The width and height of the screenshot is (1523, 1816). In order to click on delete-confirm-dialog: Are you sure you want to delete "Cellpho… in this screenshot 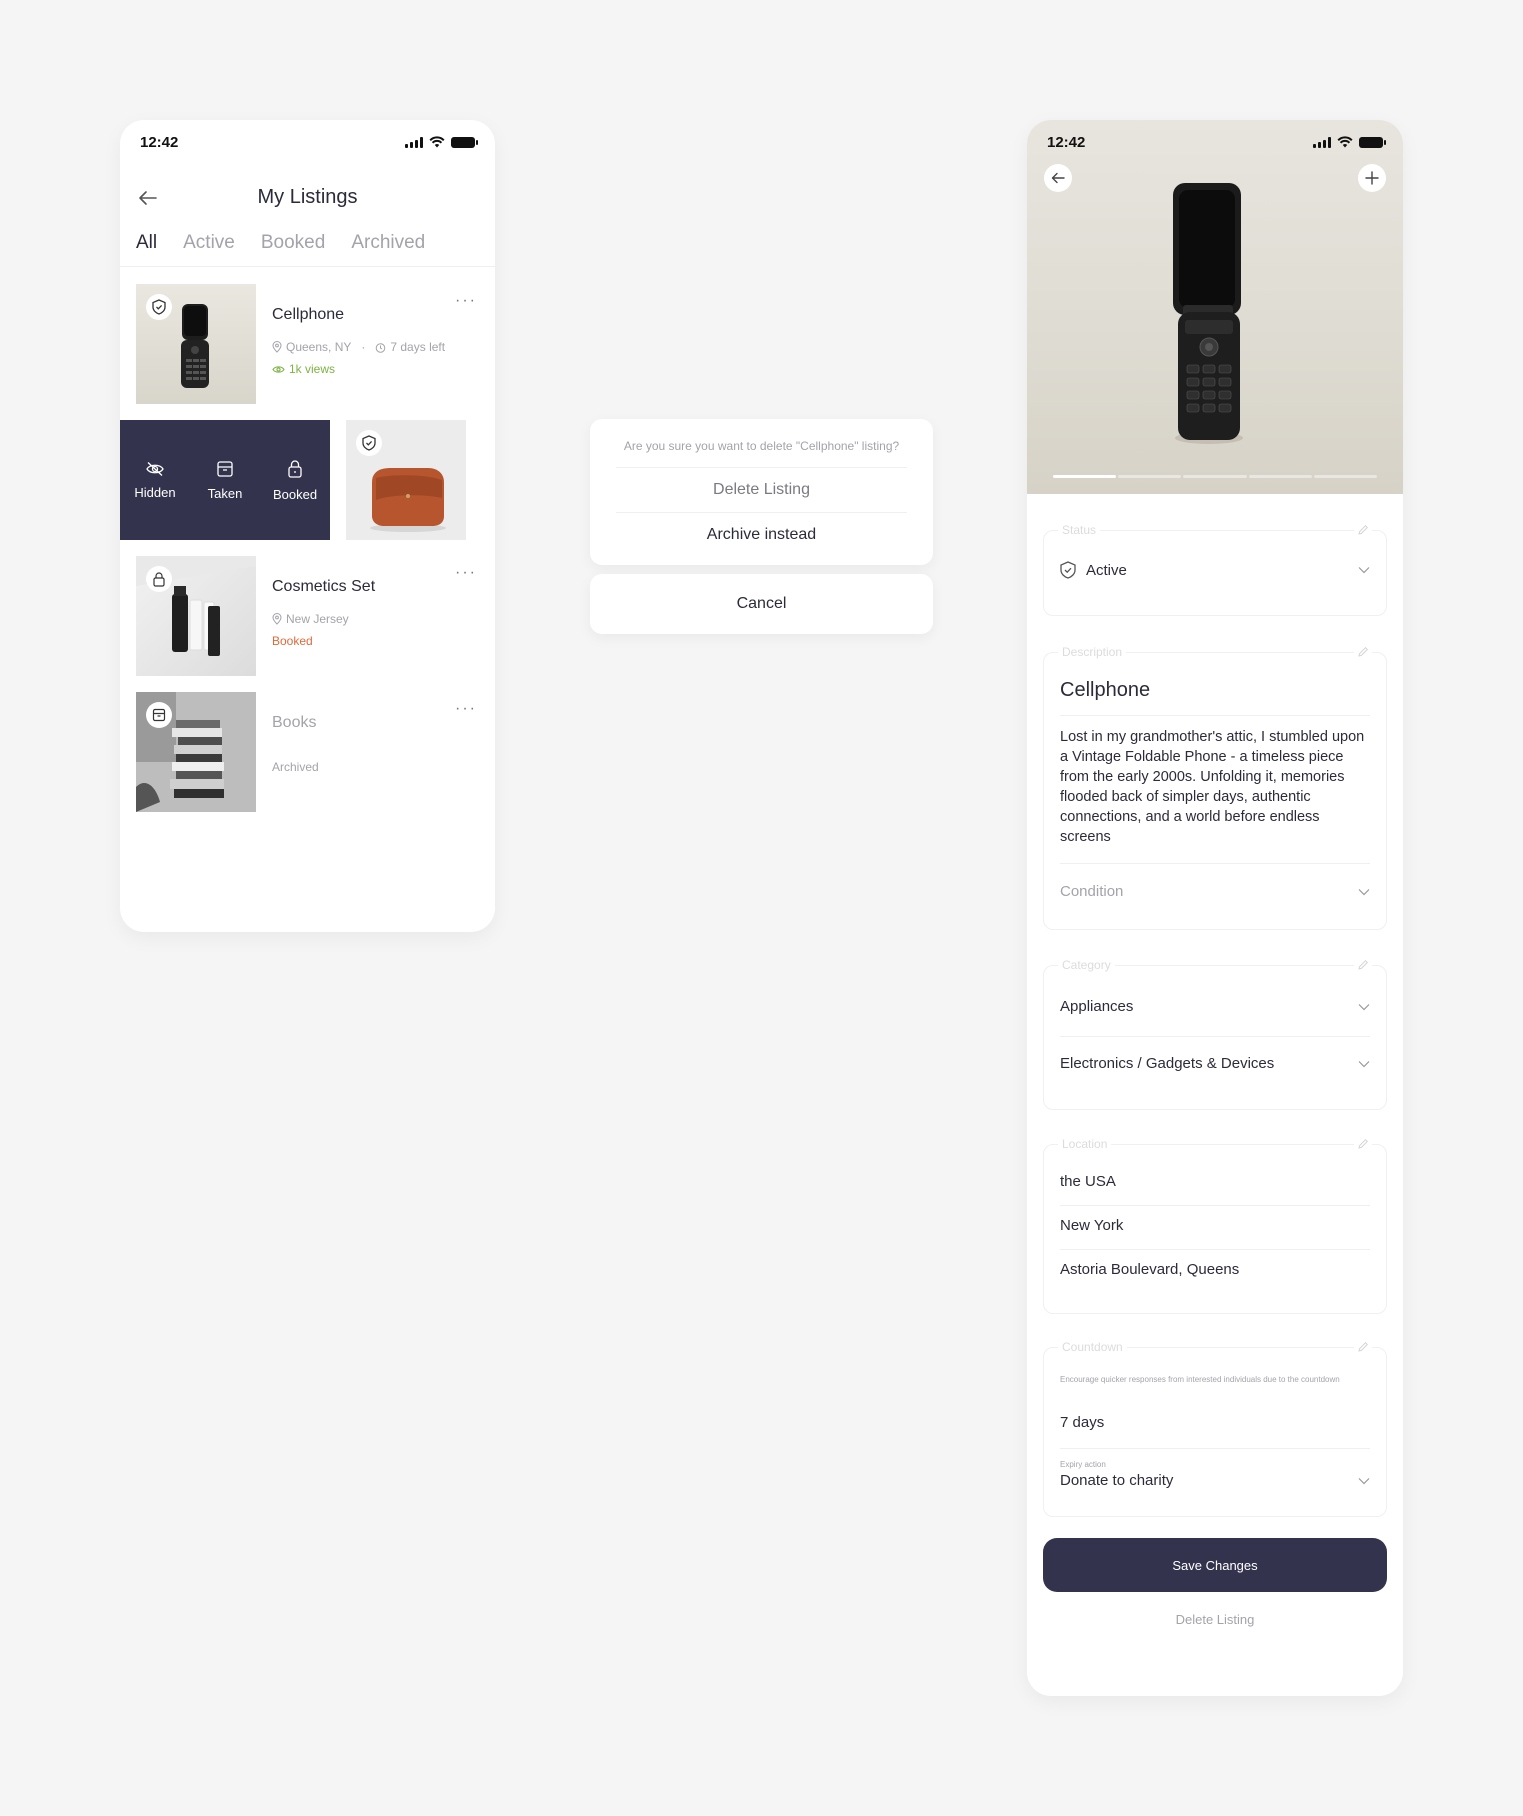, I will do `click(761, 492)`.